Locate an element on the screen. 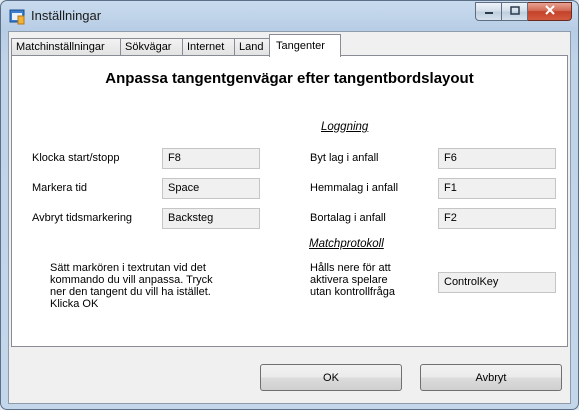 The height and width of the screenshot is (410, 579). title-bar: Inställningar is located at coordinates (289, 16).